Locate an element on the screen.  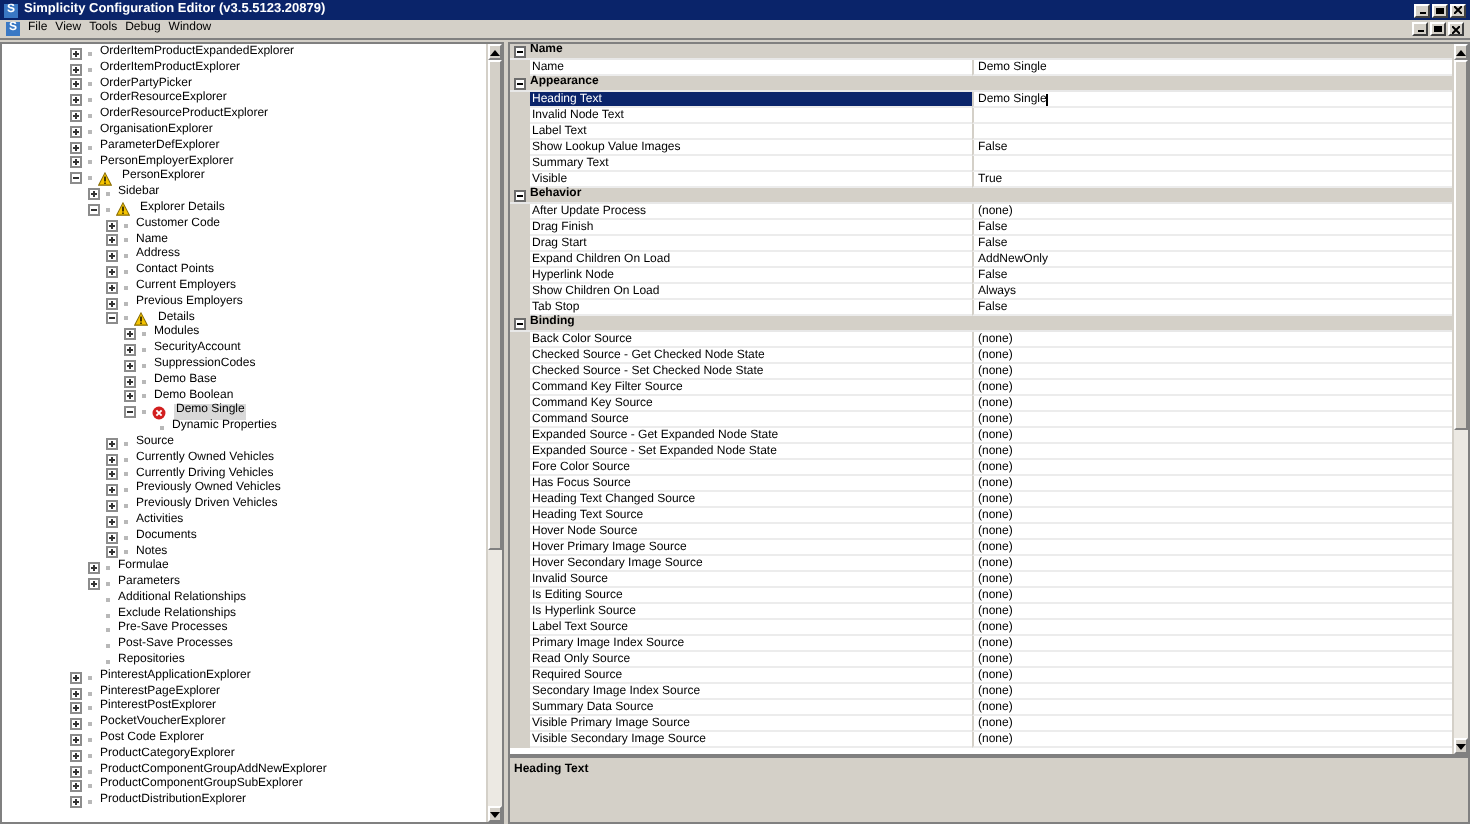
restore-button is located at coordinates (1438, 29).